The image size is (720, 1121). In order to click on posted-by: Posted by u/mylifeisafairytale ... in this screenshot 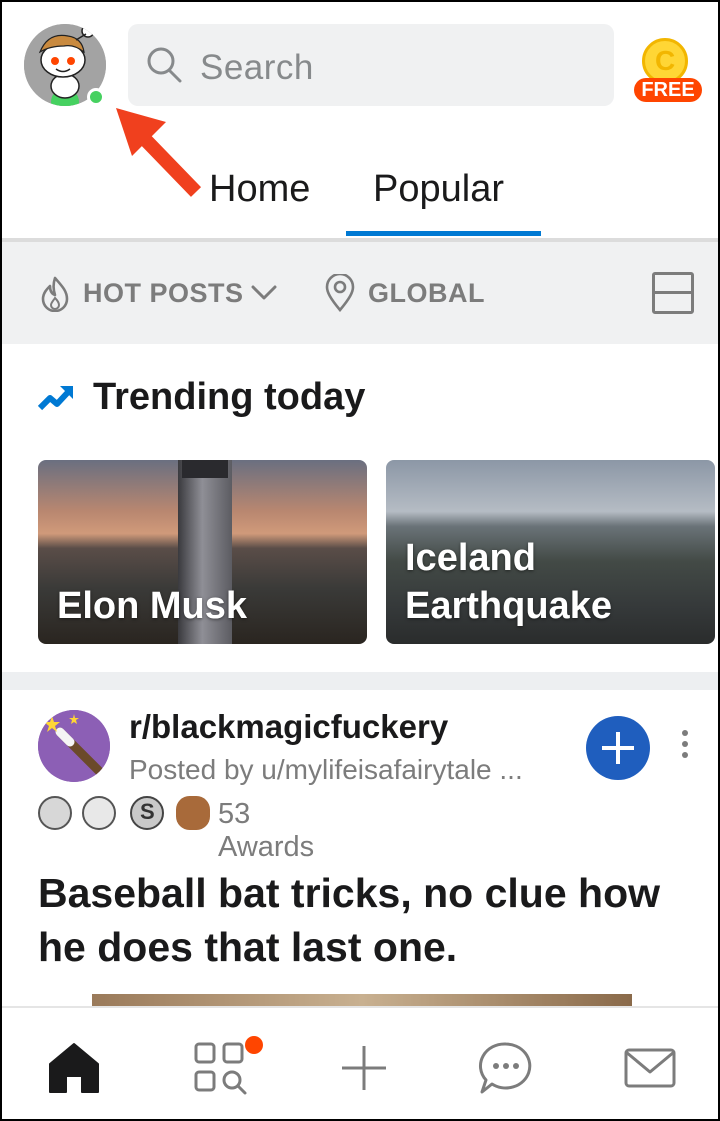, I will do `click(326, 769)`.